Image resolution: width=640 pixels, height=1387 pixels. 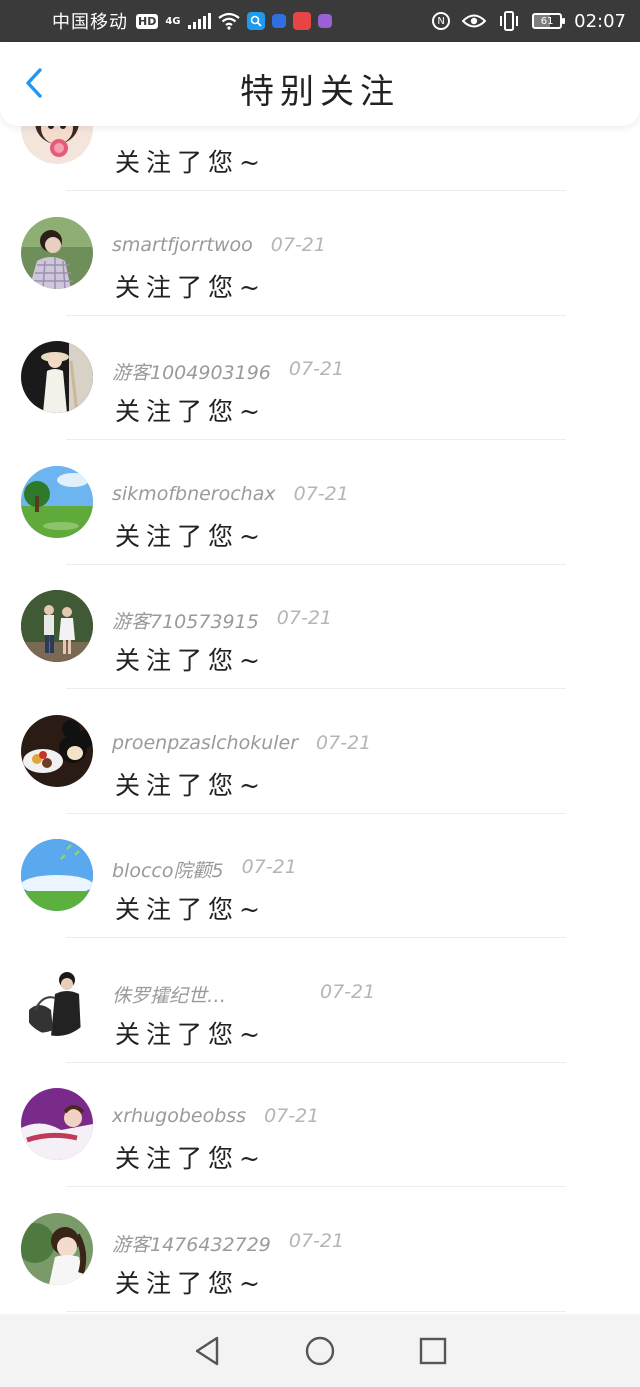 I want to click on list-item: 游客1004903196 07-21 关注了您~, so click(x=320, y=378).